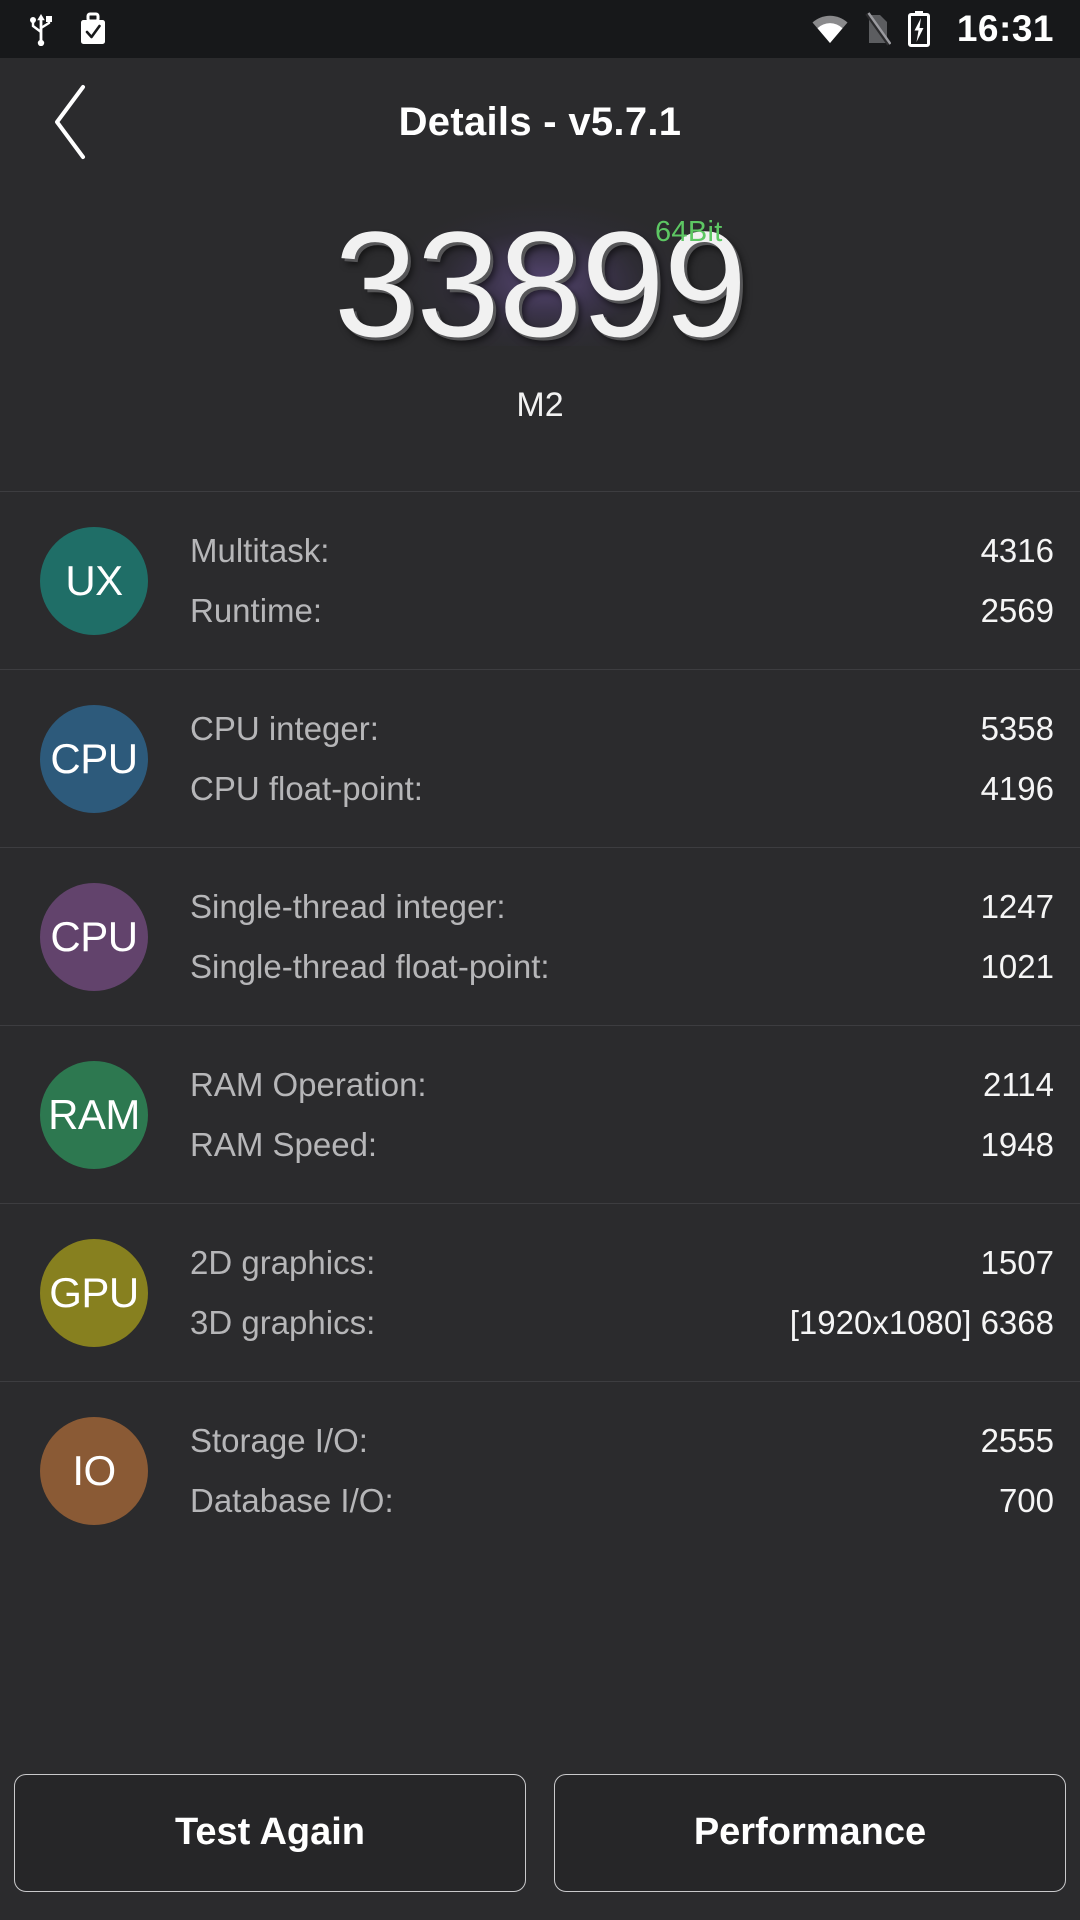 The height and width of the screenshot is (1920, 1080). I want to click on metric-label: 3D graphics:, so click(283, 1322).